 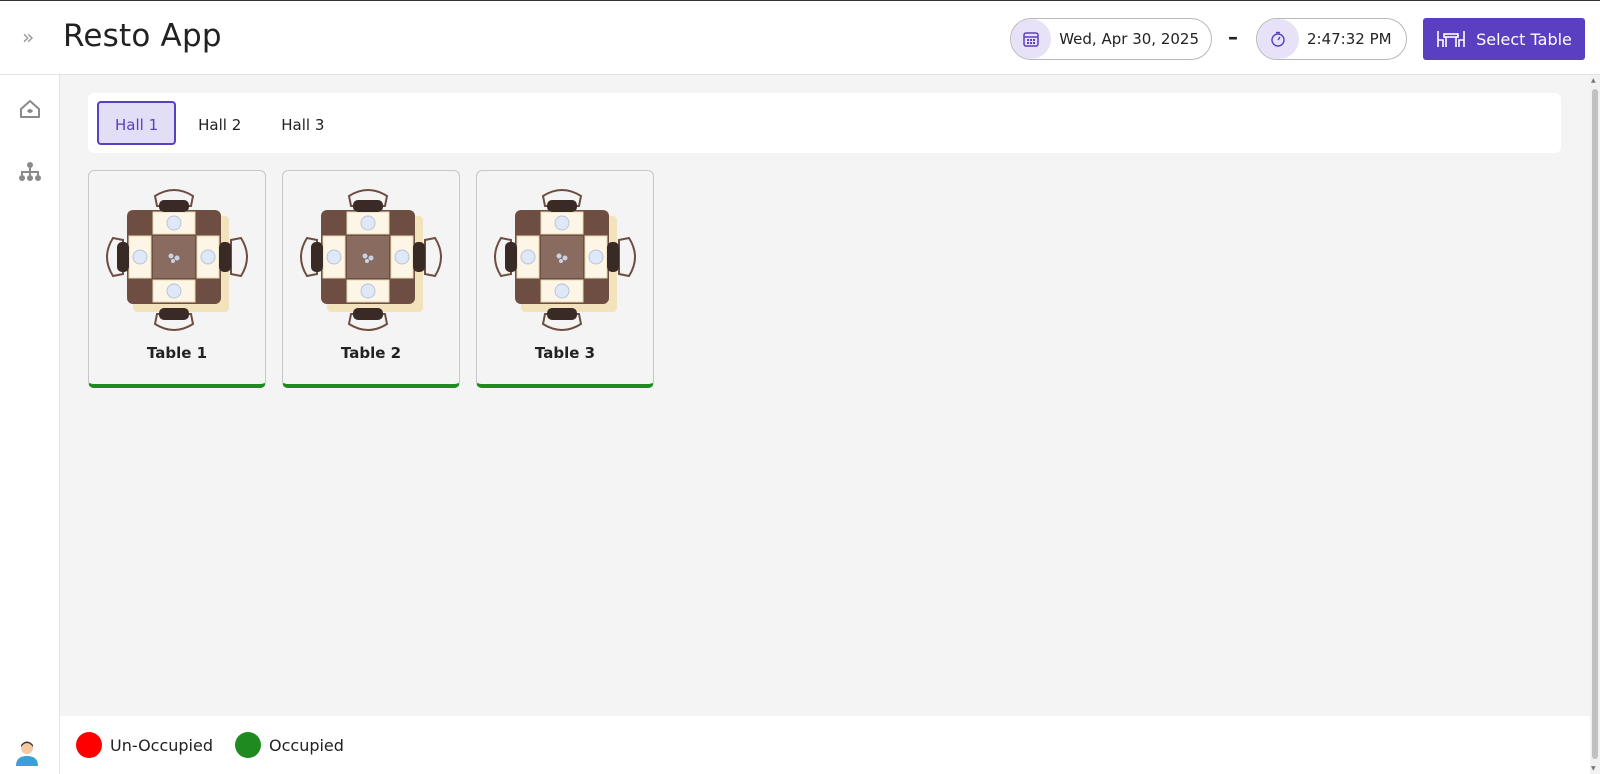 I want to click on unoccupied-dot, so click(x=89, y=745).